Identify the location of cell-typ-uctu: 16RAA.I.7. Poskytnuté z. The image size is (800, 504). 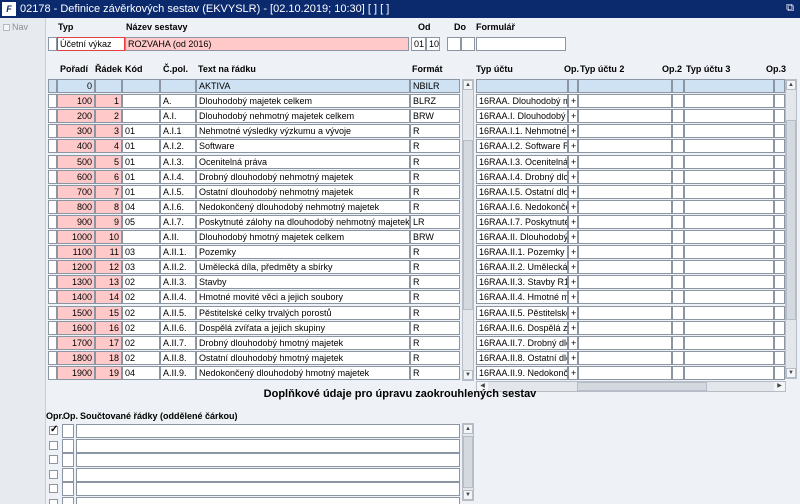
(522, 222).